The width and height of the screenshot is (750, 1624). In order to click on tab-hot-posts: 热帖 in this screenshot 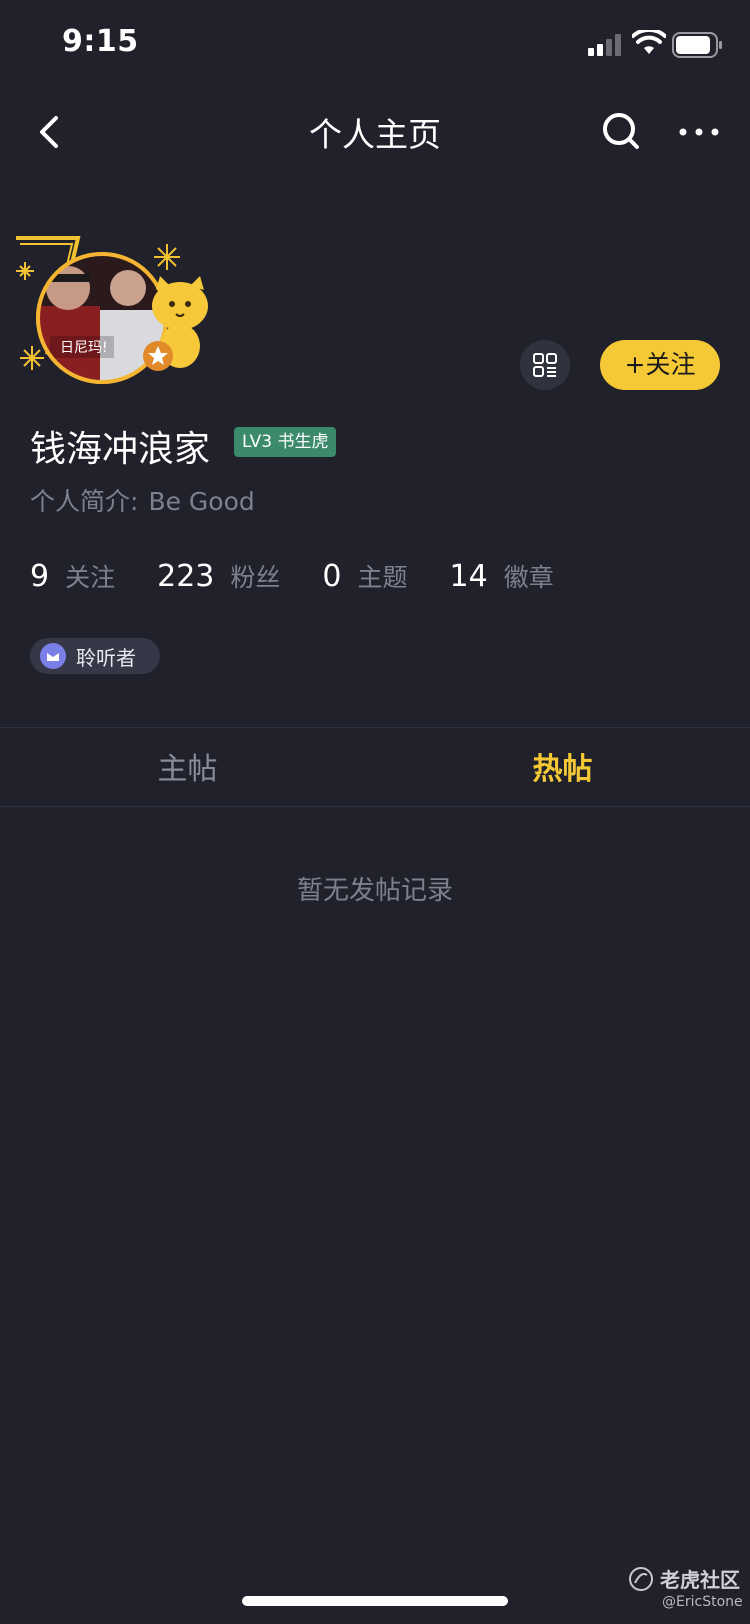, I will do `click(562, 766)`.